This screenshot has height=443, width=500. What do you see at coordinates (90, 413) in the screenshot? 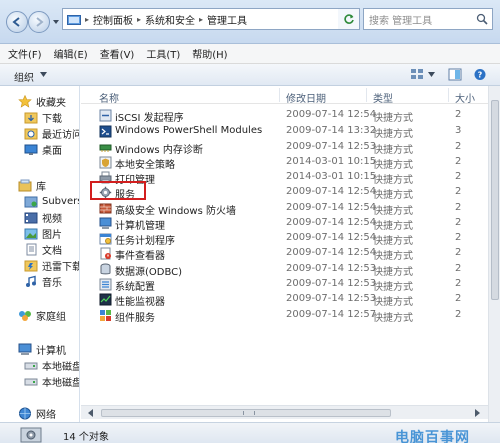
I see `scroll-left-icon` at bounding box center [90, 413].